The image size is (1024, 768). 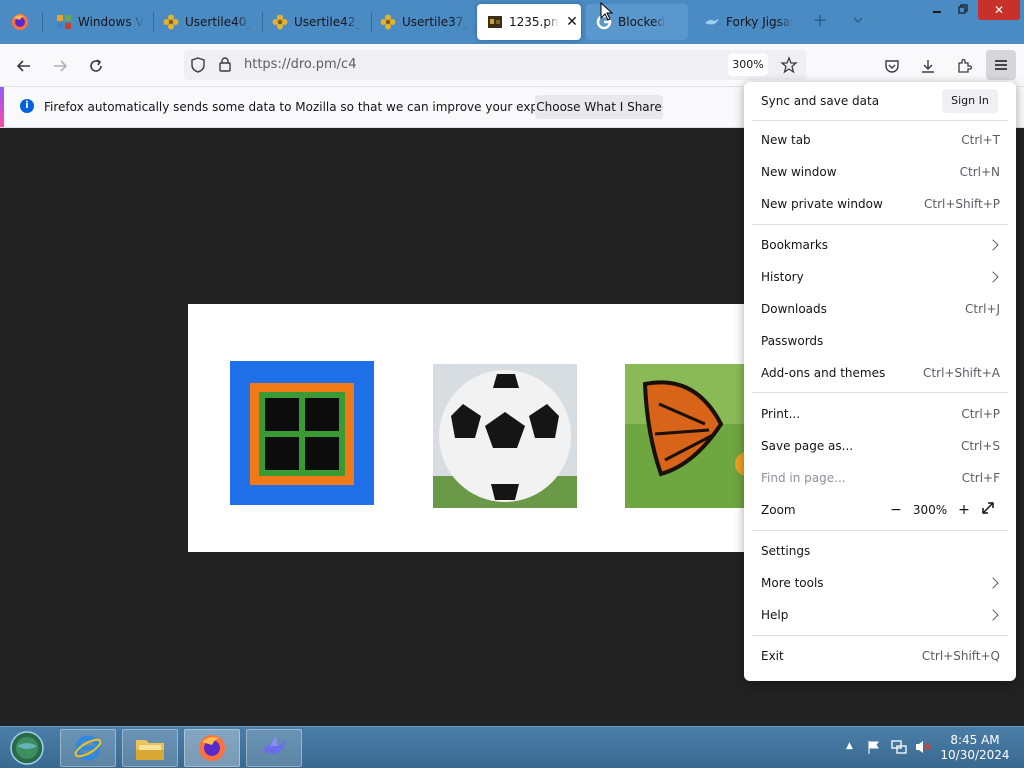 I want to click on new-tab-button: +, so click(x=820, y=22).